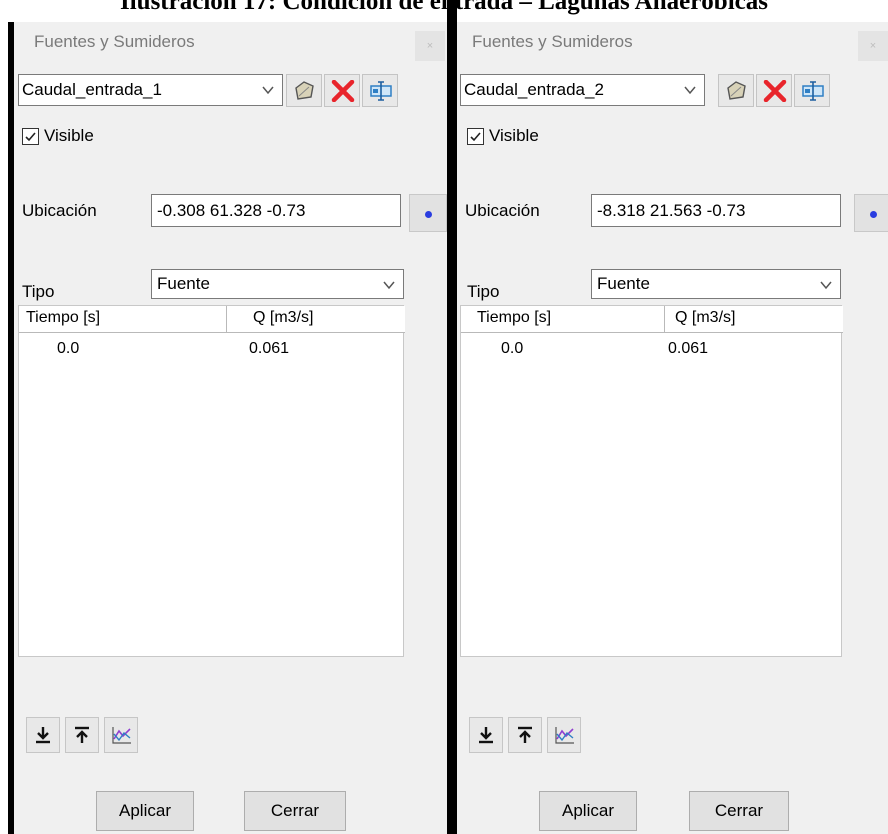 The width and height of the screenshot is (888, 834). Describe the element at coordinates (452, 417) in the screenshot. I see `center-divider` at that location.